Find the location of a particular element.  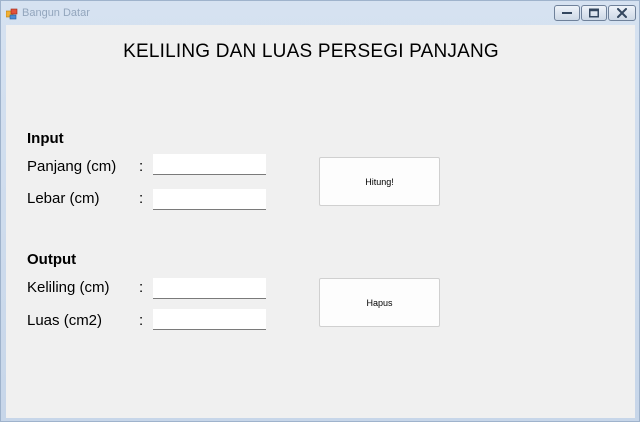

minimize-button is located at coordinates (567, 13).